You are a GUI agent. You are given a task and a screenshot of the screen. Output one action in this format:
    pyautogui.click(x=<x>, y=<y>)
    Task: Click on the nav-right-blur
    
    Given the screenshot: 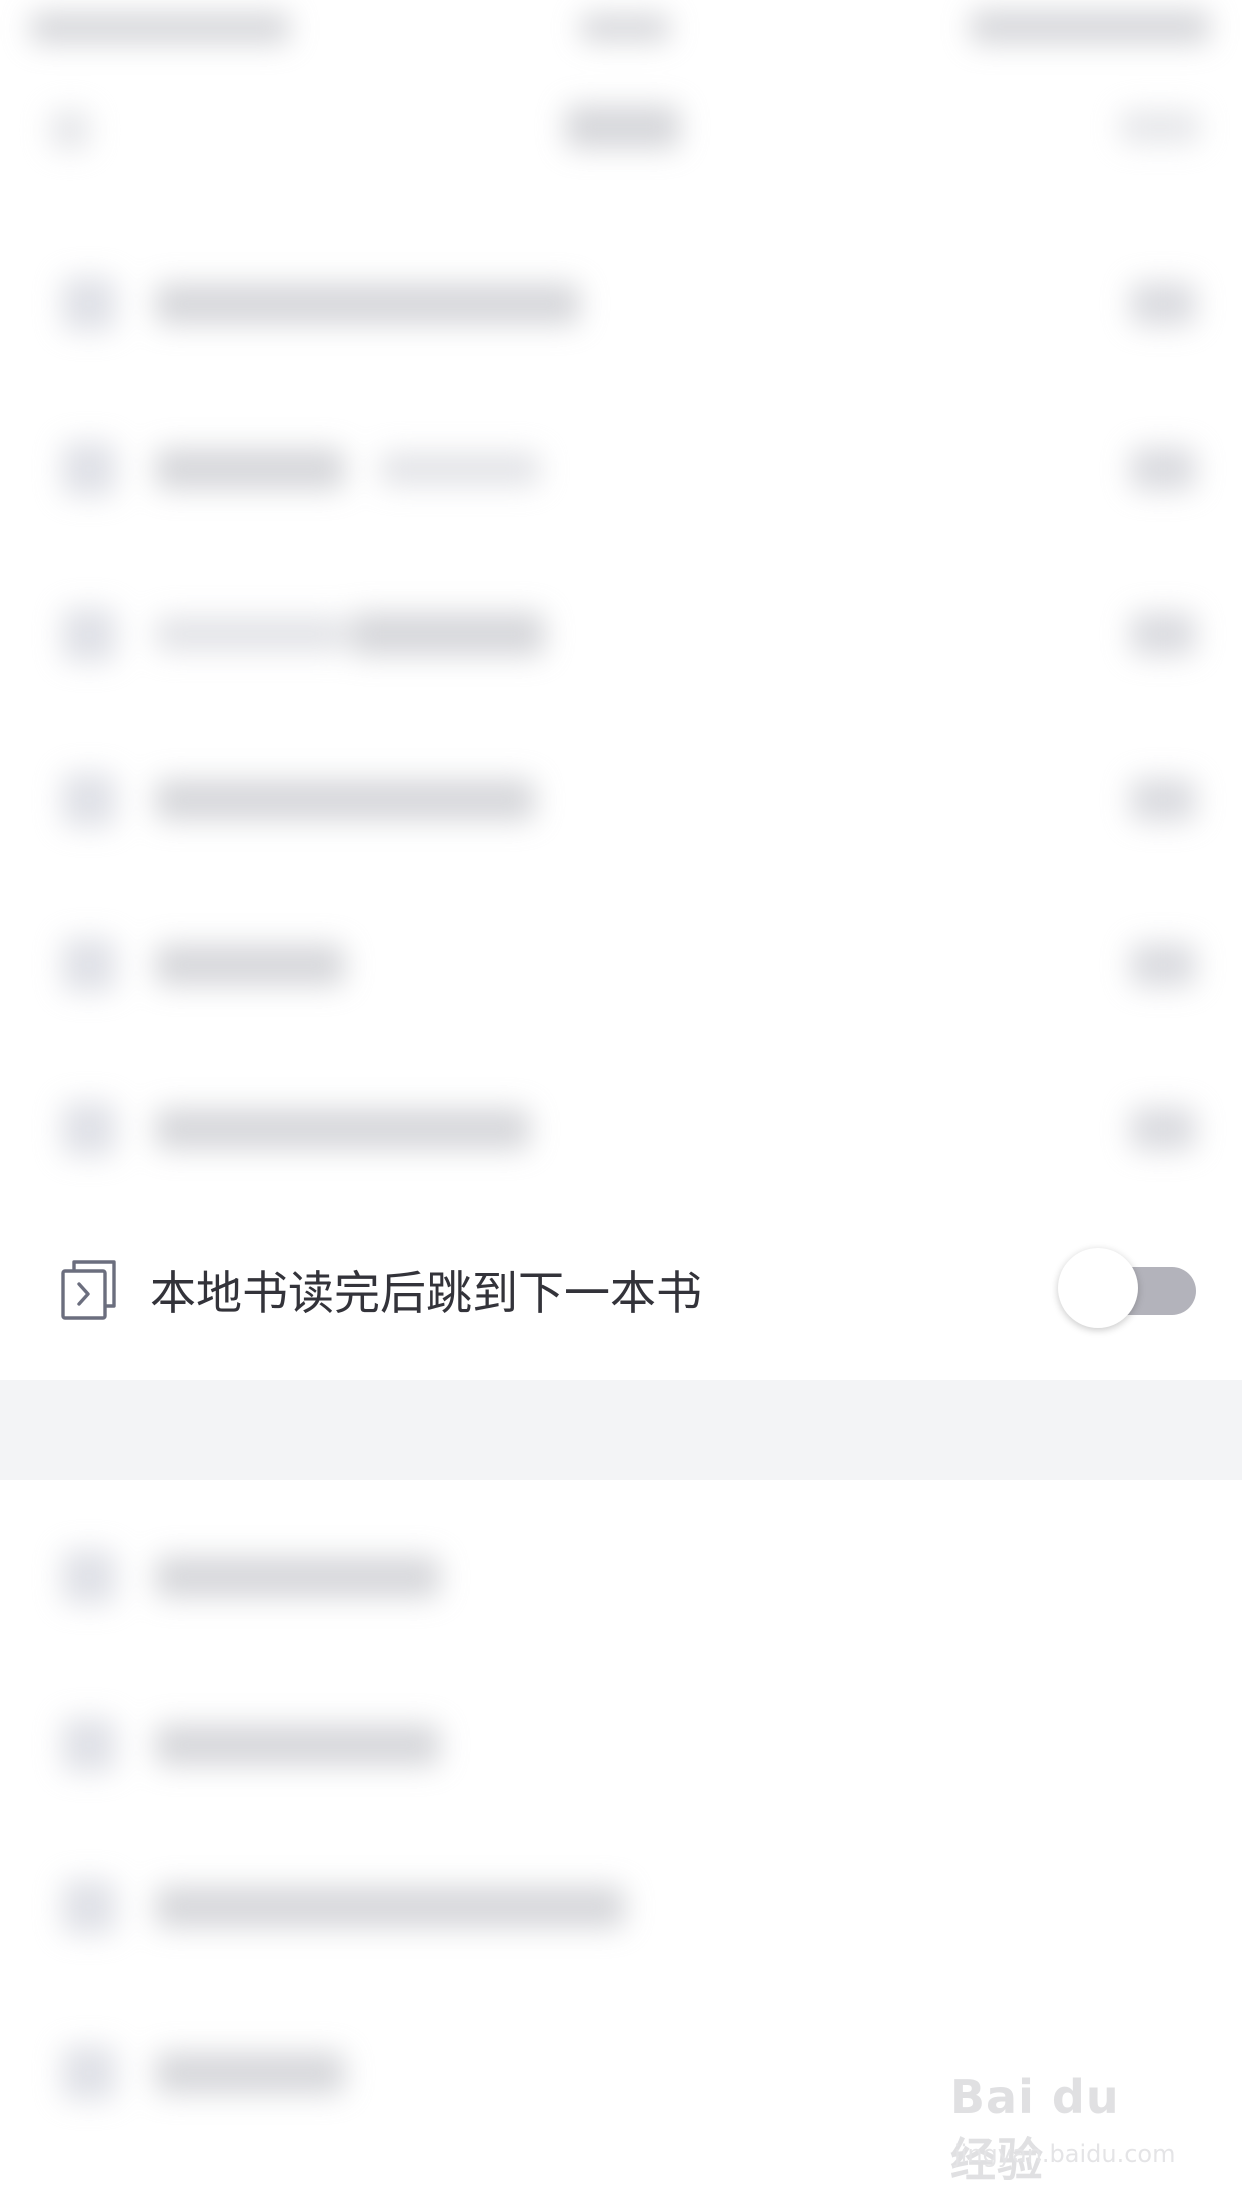 What is the action you would take?
    pyautogui.click(x=1160, y=127)
    